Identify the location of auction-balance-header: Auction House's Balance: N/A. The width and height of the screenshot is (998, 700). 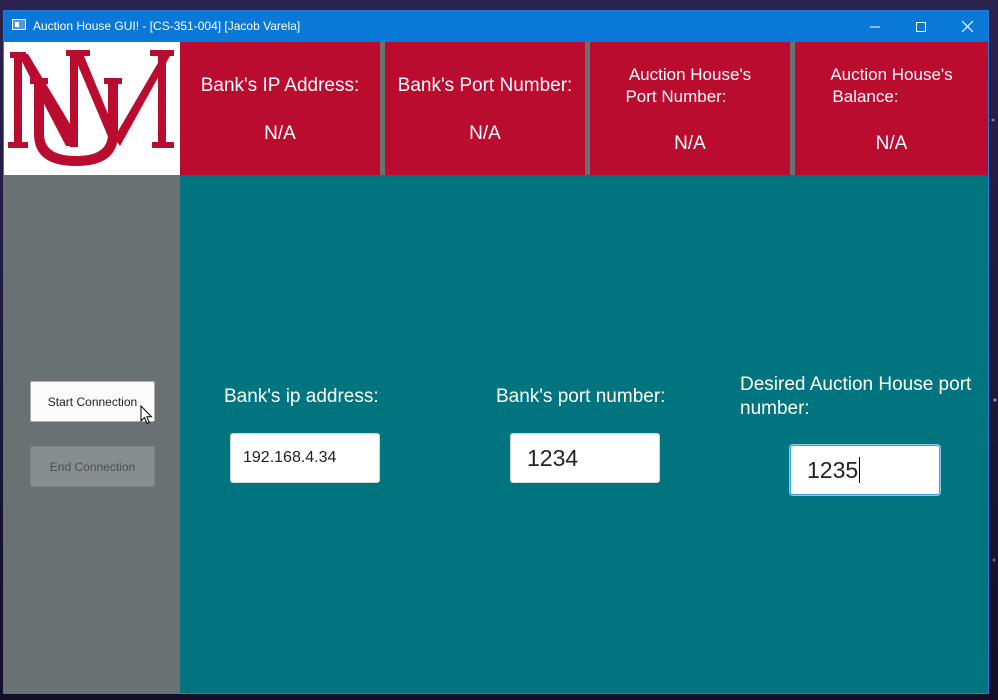
(891, 108).